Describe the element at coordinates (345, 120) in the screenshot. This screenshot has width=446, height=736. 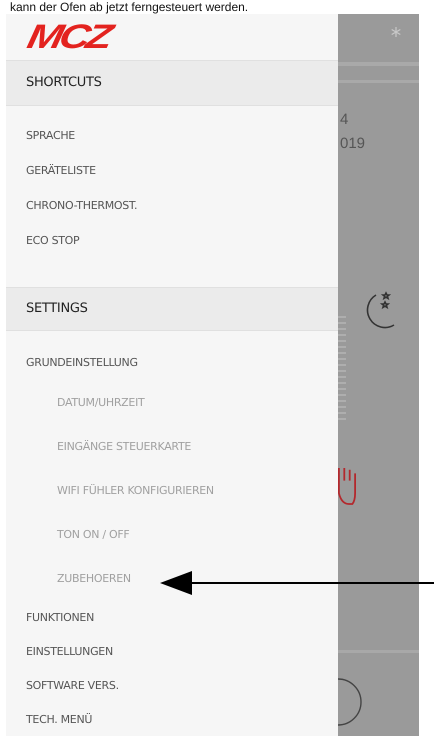
I see `date-text: 4` at that location.